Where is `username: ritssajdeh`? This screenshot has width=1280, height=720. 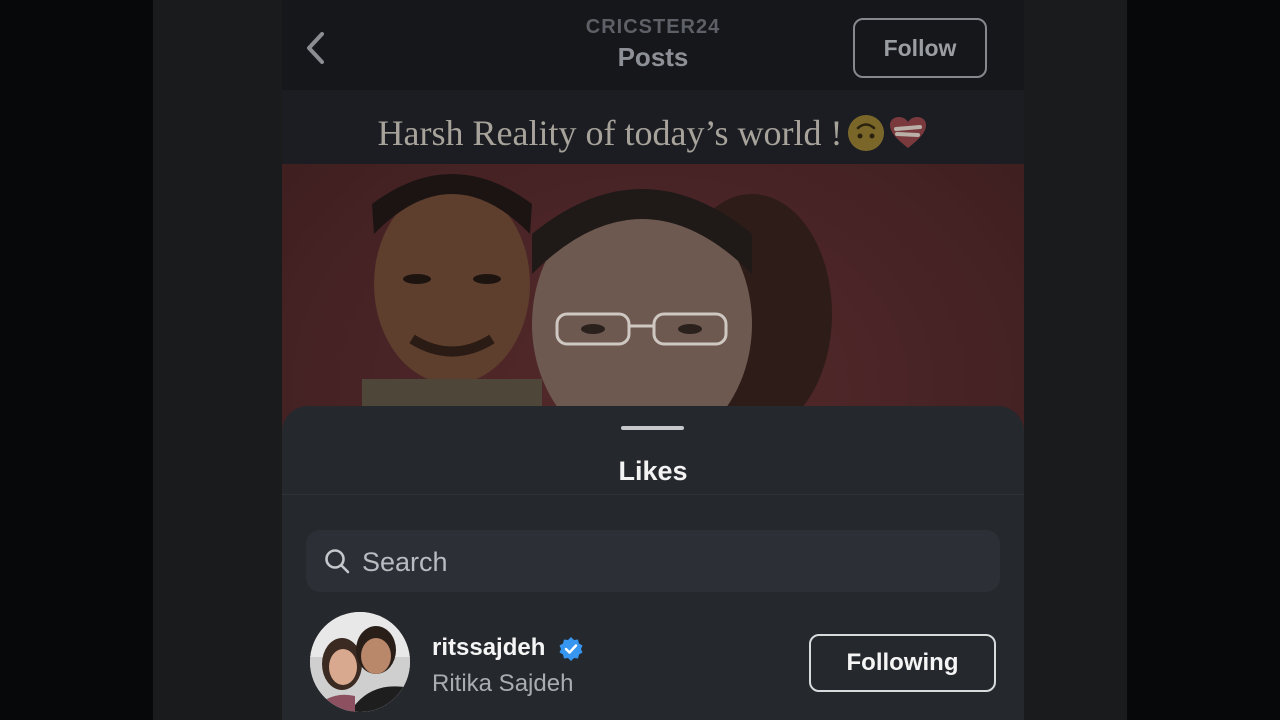 username: ritssajdeh is located at coordinates (488, 648).